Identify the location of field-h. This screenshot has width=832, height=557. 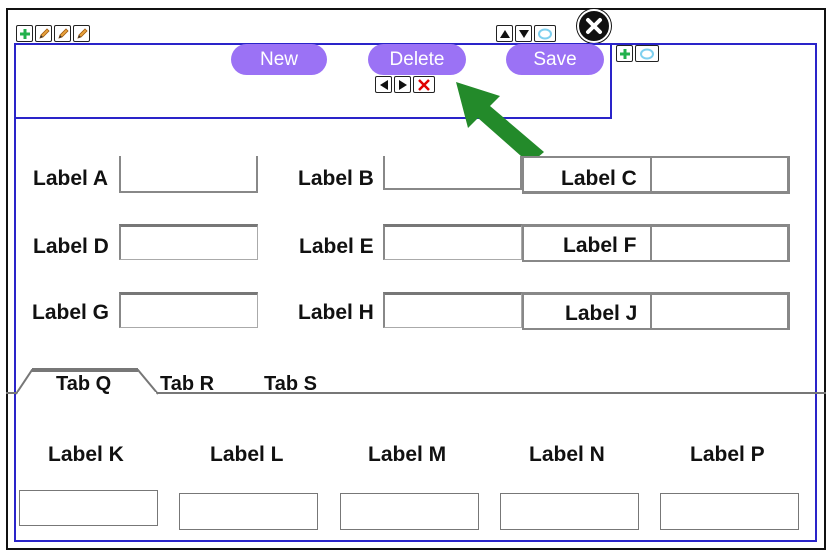
(452, 310).